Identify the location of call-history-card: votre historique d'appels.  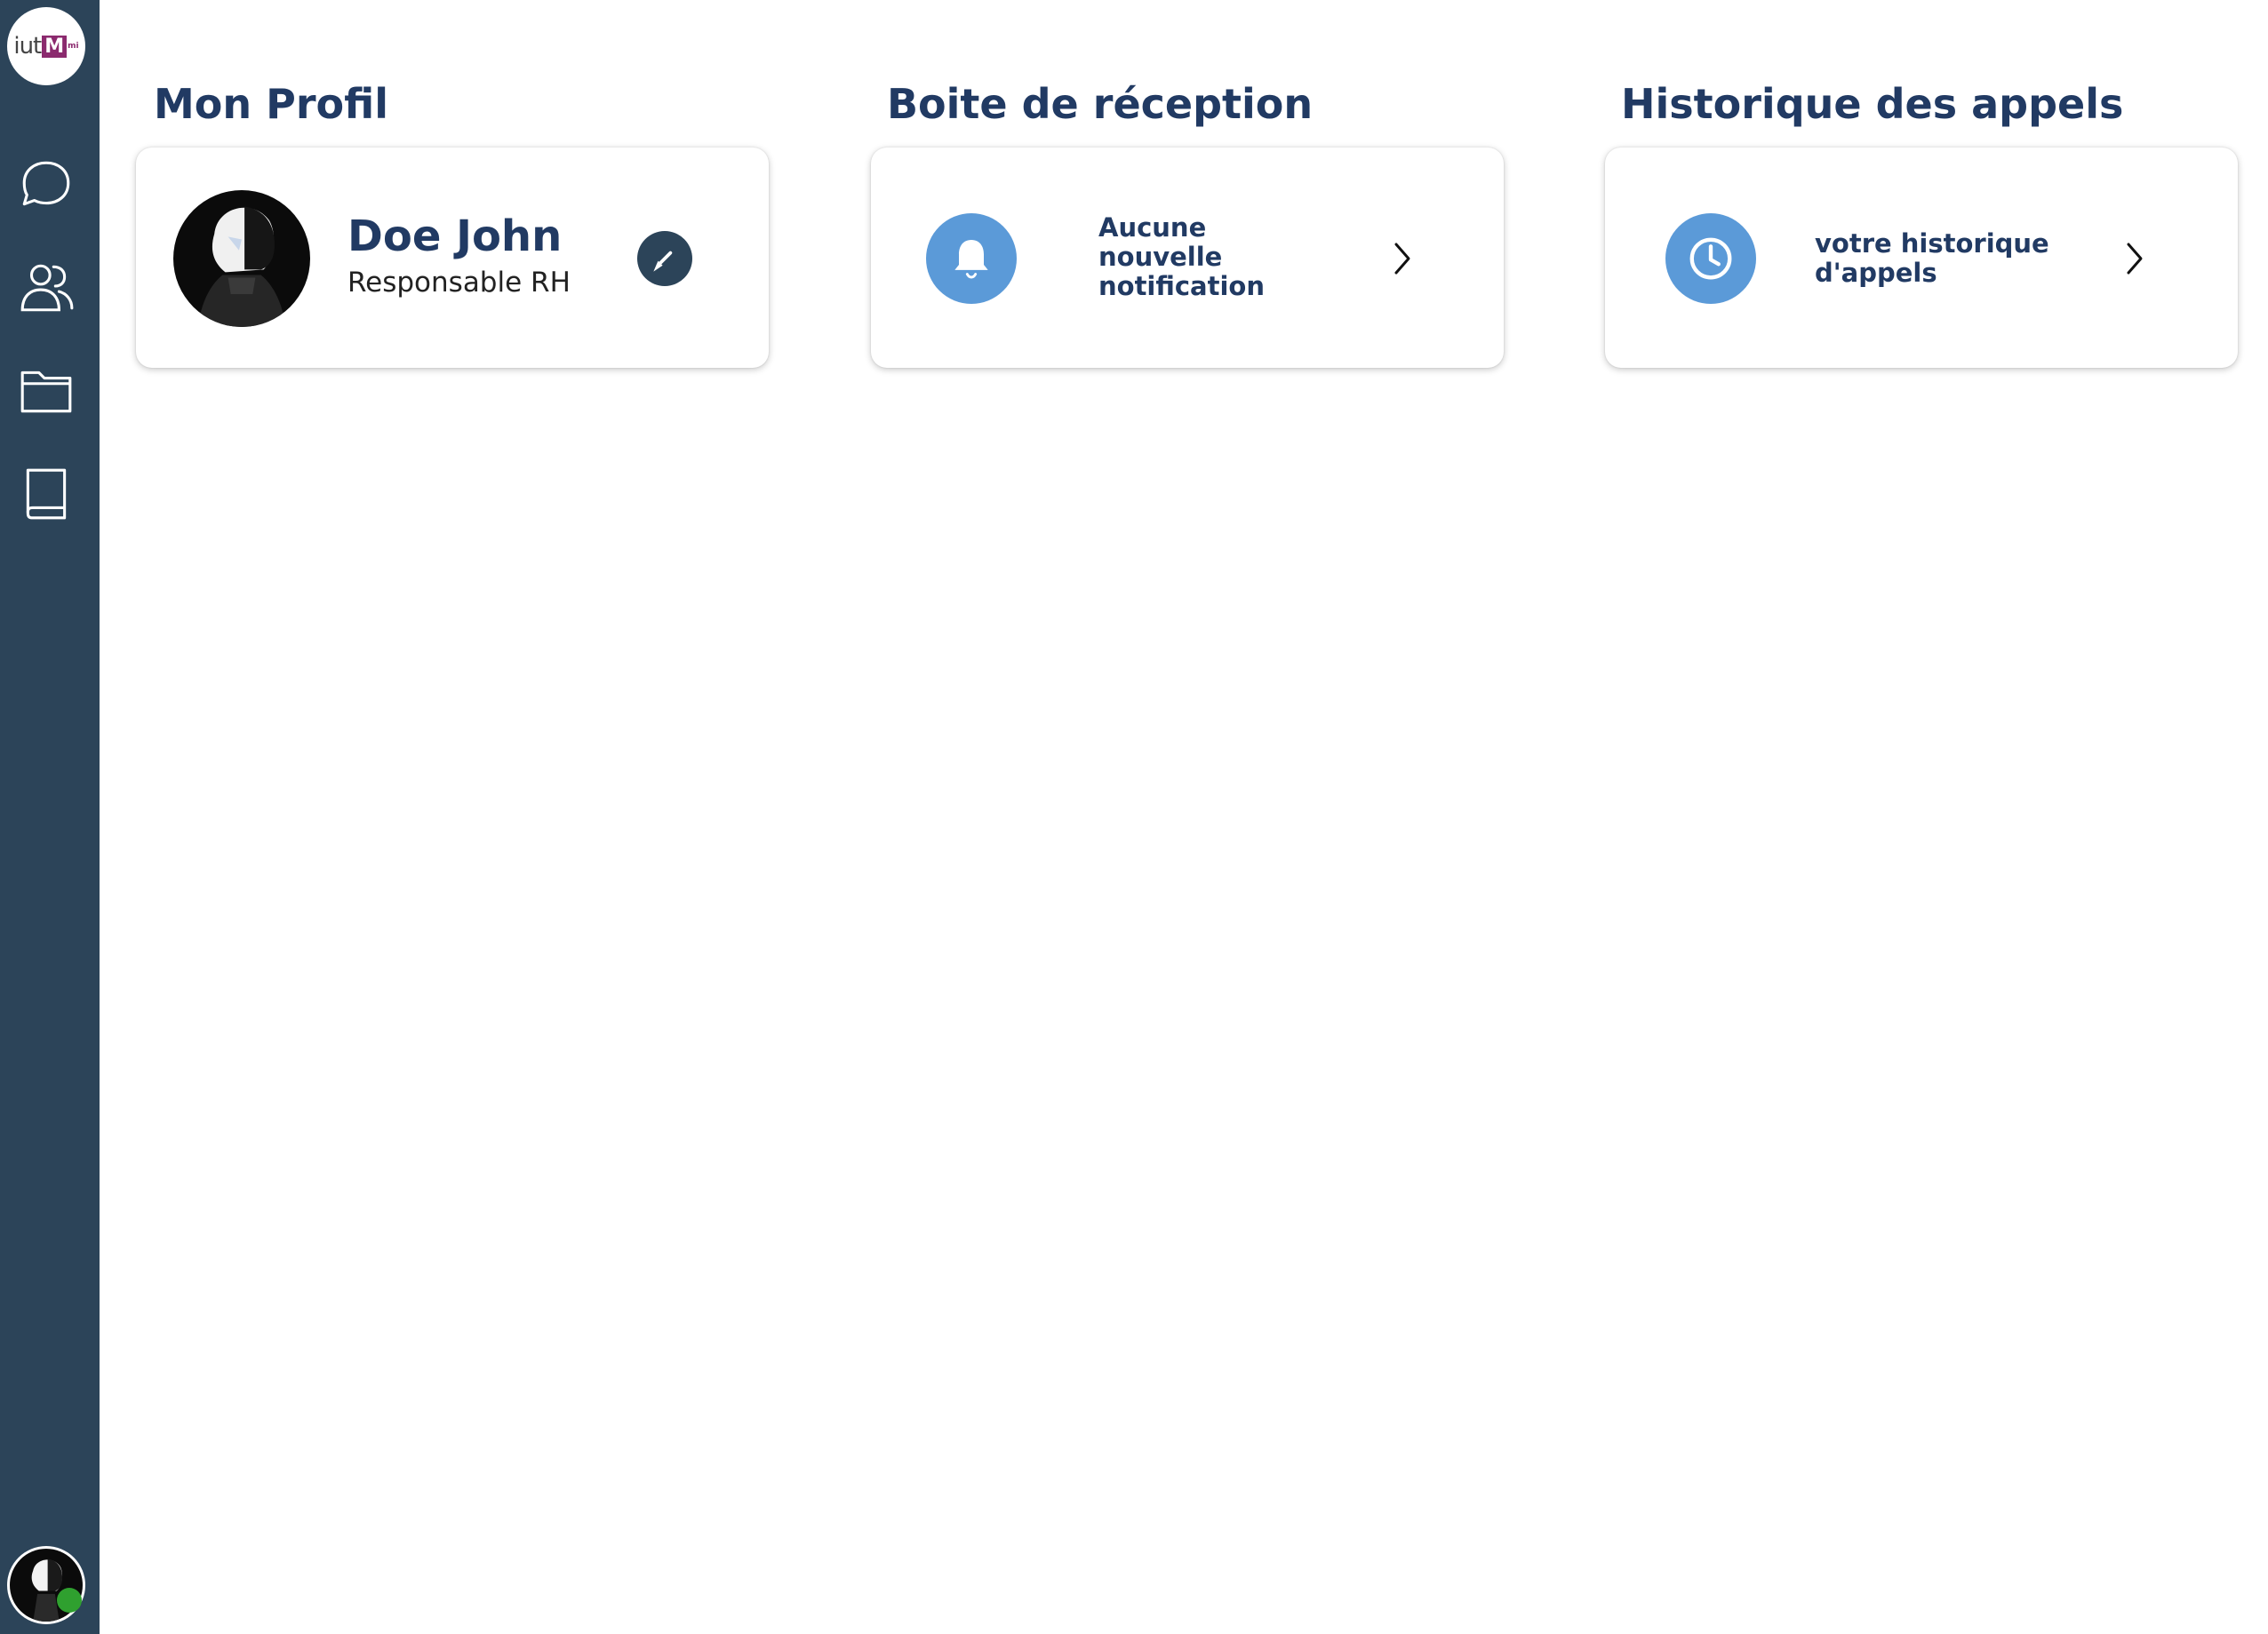
(1922, 258).